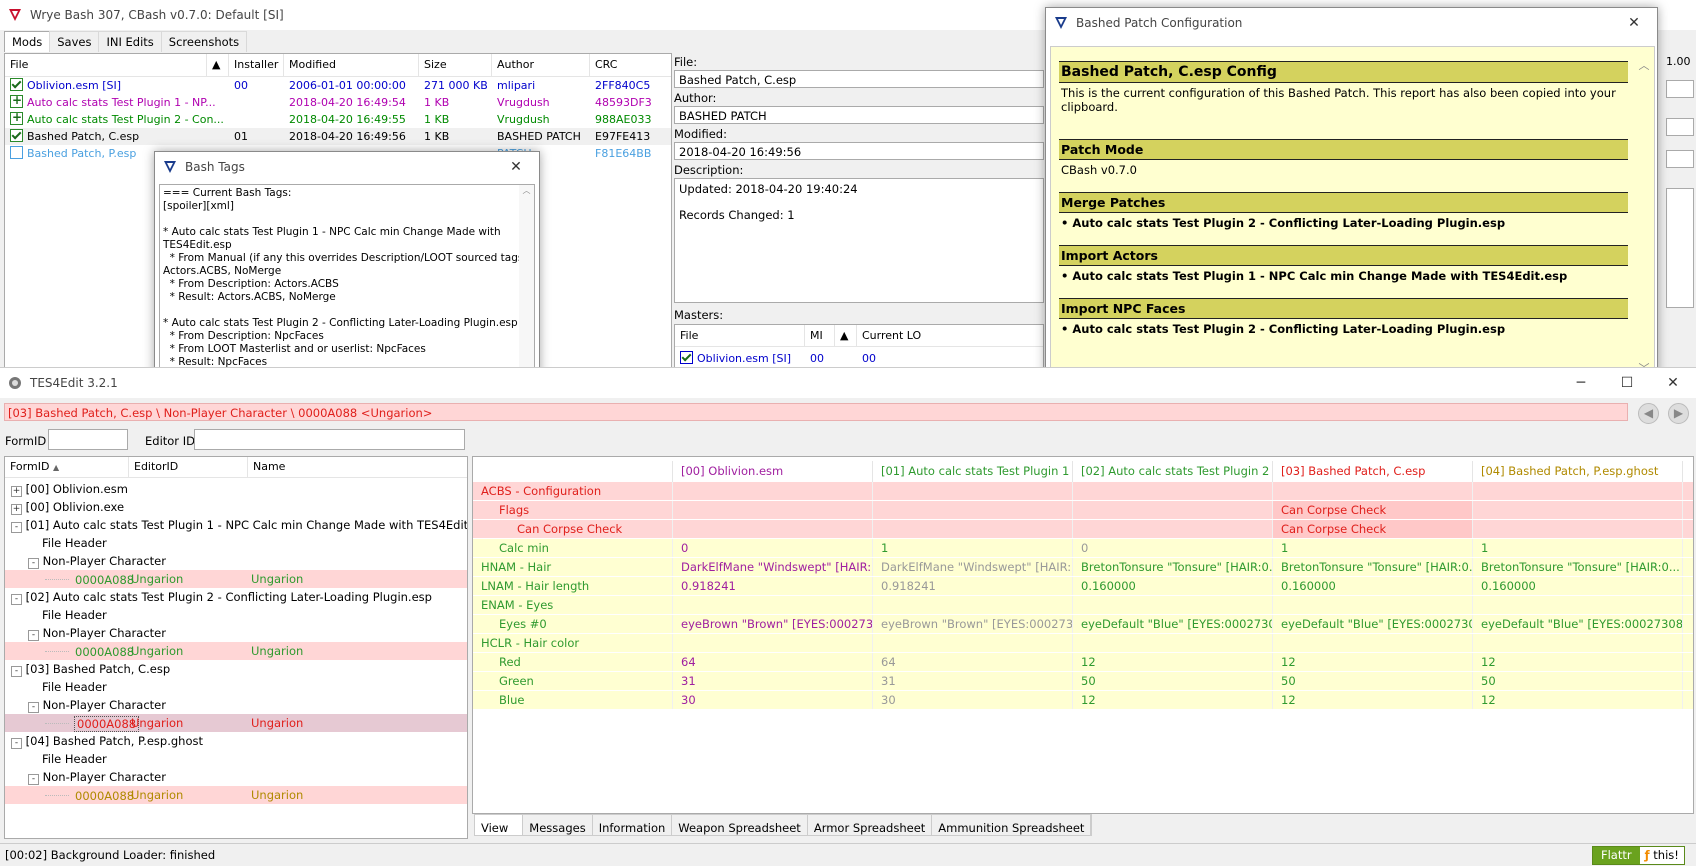 The image size is (1696, 866). What do you see at coordinates (236, 741) in the screenshot?
I see `tree-plugin-row: - [04] Bashed Patch, P.esp.ghost` at bounding box center [236, 741].